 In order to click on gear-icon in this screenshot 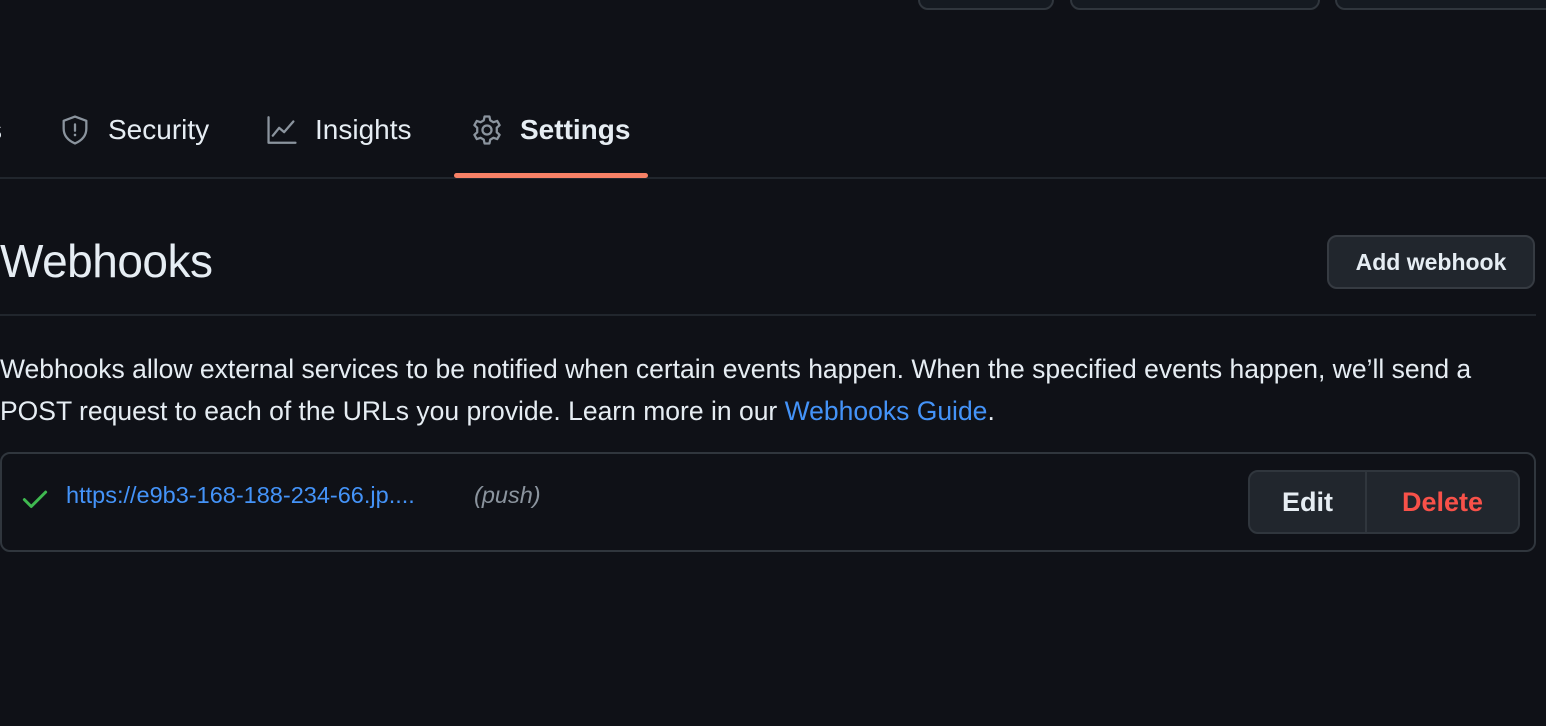, I will do `click(487, 130)`.